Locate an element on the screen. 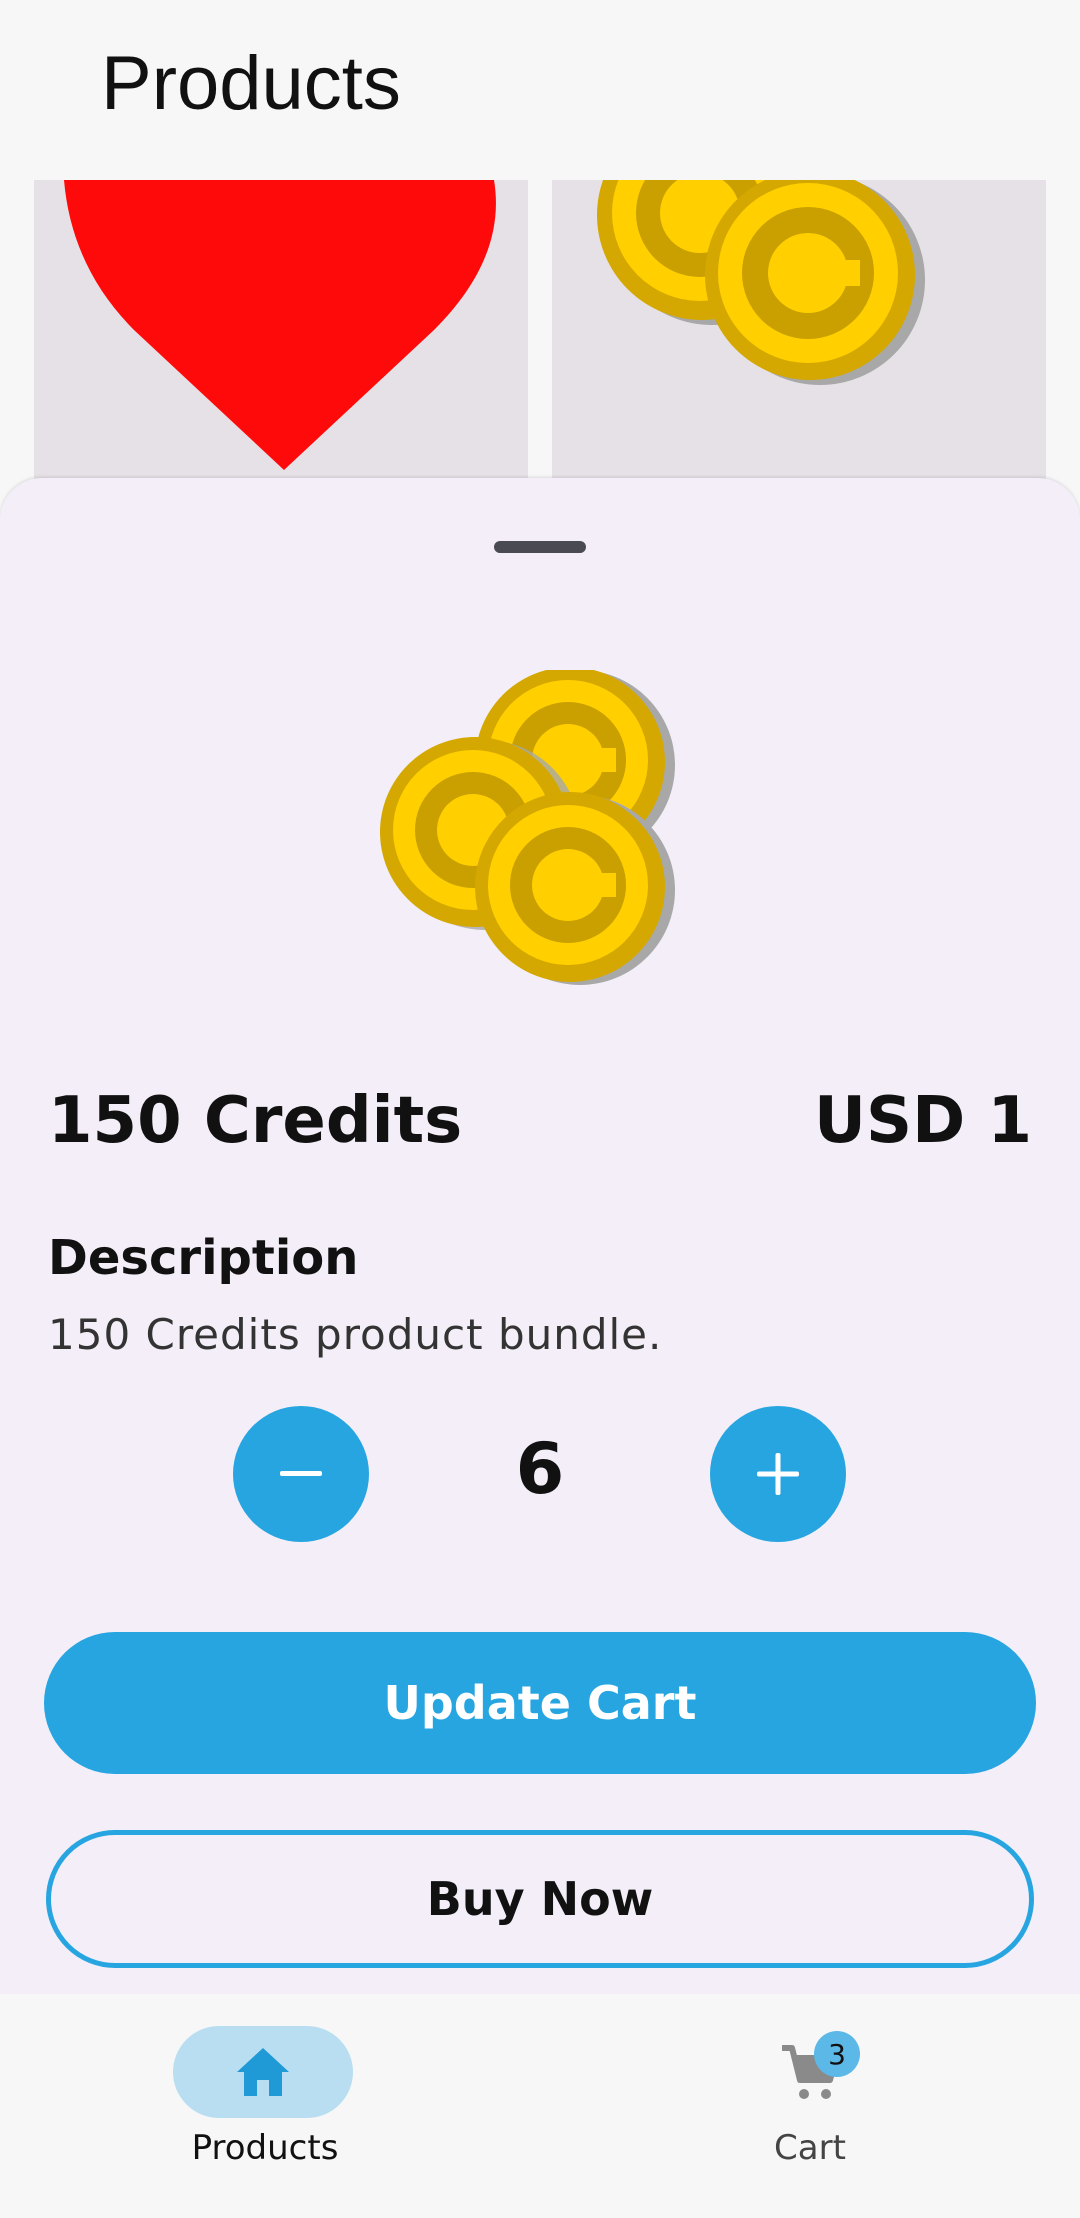 The image size is (1080, 2218). update-cart-button: Update Cart is located at coordinates (540, 1703).